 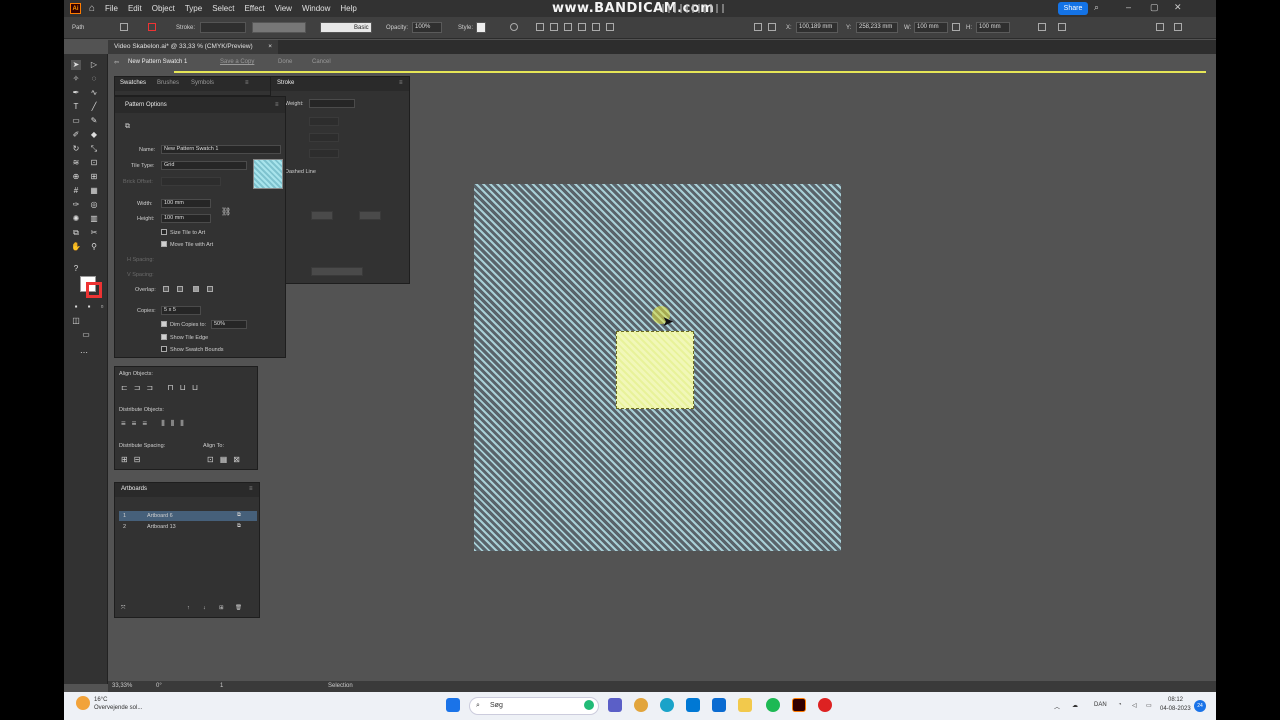 What do you see at coordinates (285, 62) in the screenshot?
I see `done-button: Done` at bounding box center [285, 62].